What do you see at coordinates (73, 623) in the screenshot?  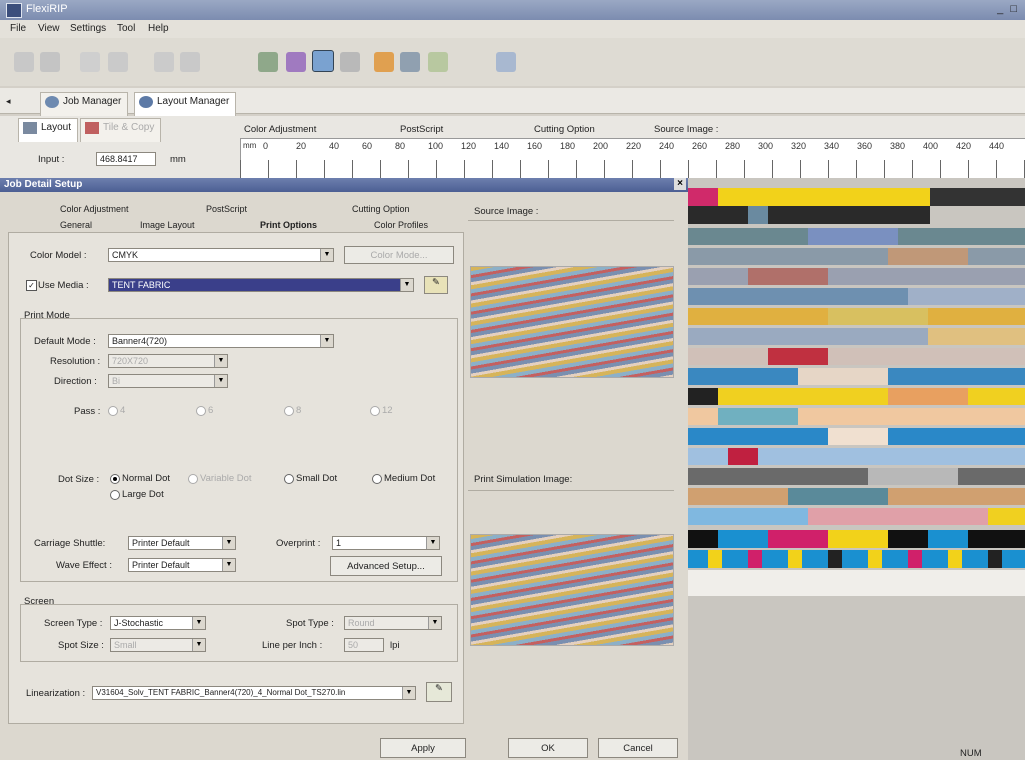 I see `screen-type-label: Screen Type :` at bounding box center [73, 623].